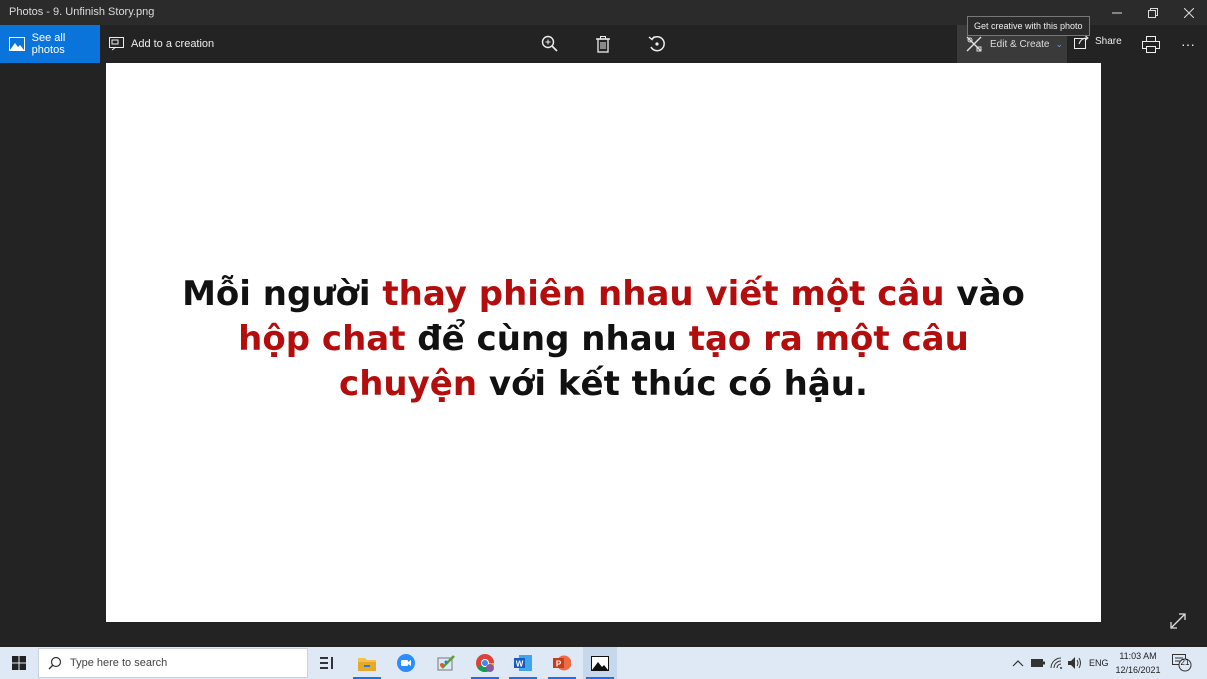 This screenshot has width=1207, height=679. What do you see at coordinates (282, 294) in the screenshot?
I see `caption-text: Mỗi người` at bounding box center [282, 294].